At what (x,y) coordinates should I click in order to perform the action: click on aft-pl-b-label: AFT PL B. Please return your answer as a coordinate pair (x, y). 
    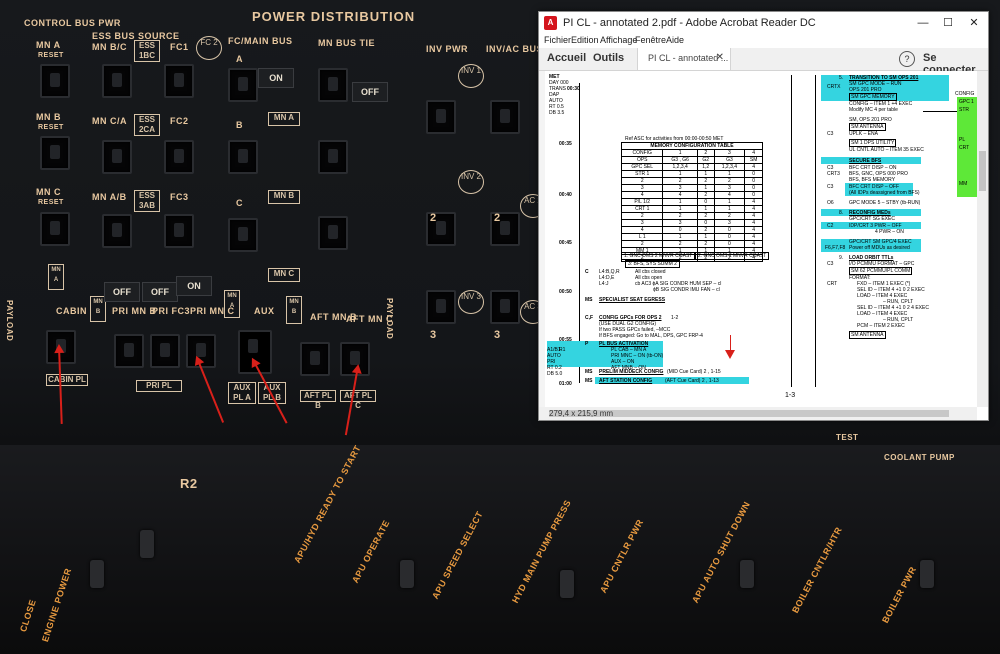
    Looking at the image, I should click on (318, 400).